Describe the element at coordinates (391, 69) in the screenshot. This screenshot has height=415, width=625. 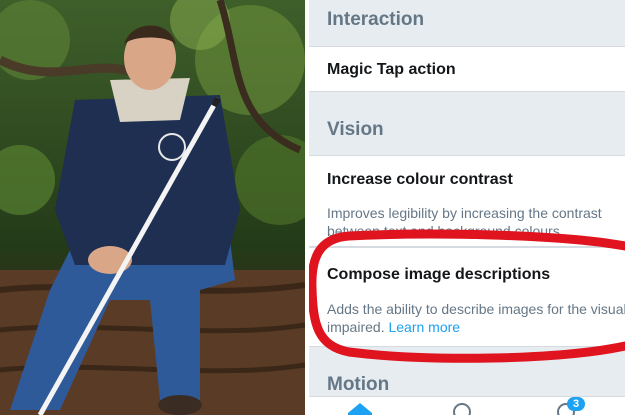
I see `magic-tap-label: Magic Tap action` at that location.